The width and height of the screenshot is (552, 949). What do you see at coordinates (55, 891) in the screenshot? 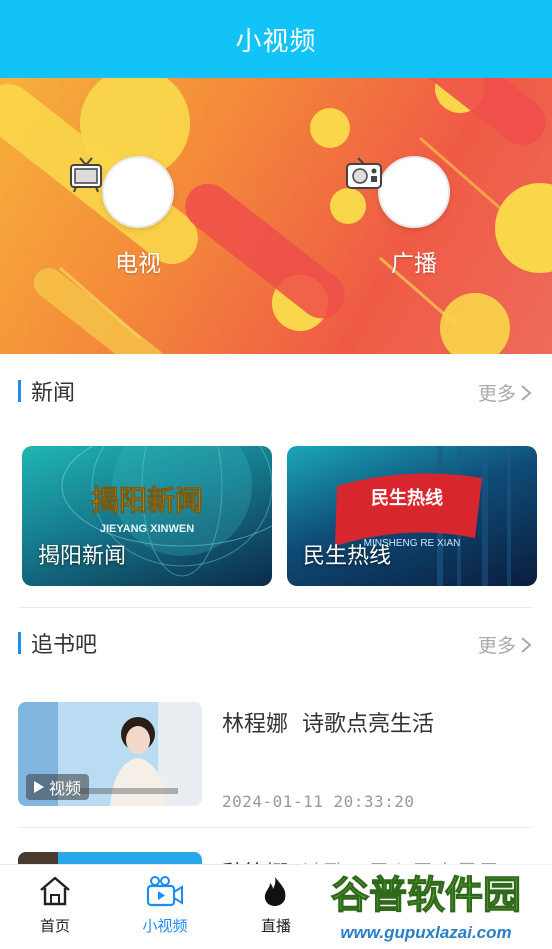
I see `home-icon` at bounding box center [55, 891].